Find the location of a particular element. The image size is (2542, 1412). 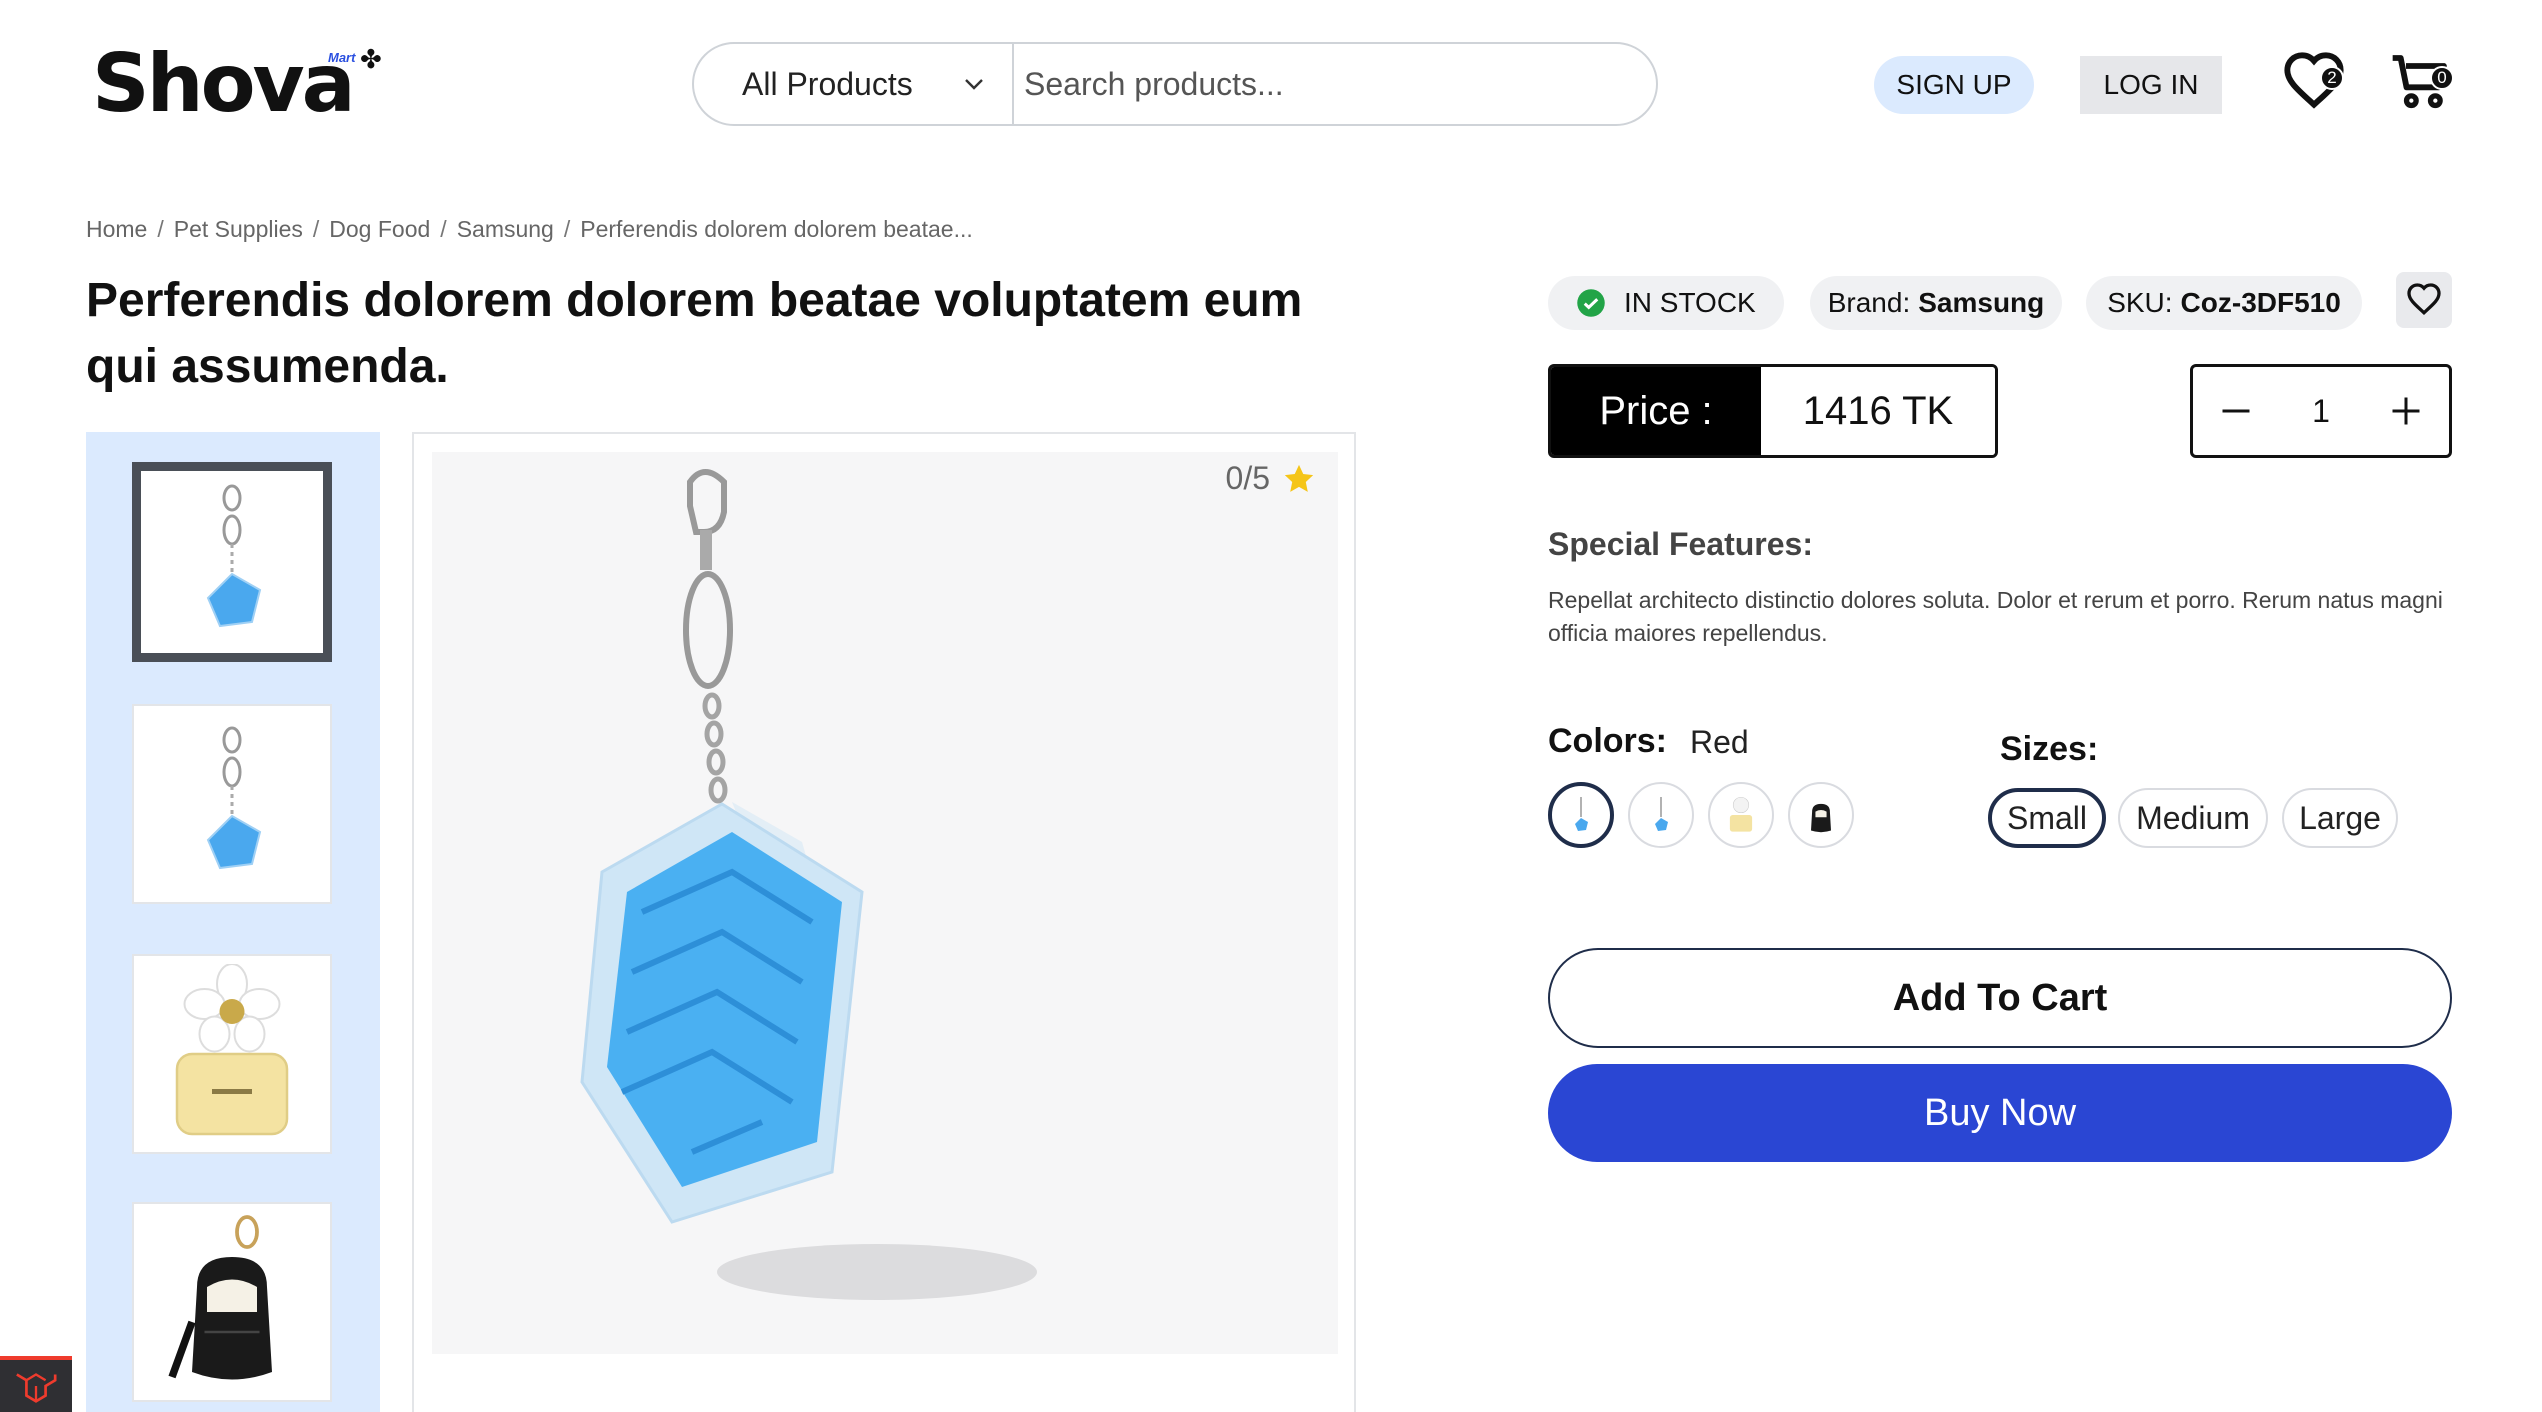

signup-button: SIGN UP is located at coordinates (1954, 85).